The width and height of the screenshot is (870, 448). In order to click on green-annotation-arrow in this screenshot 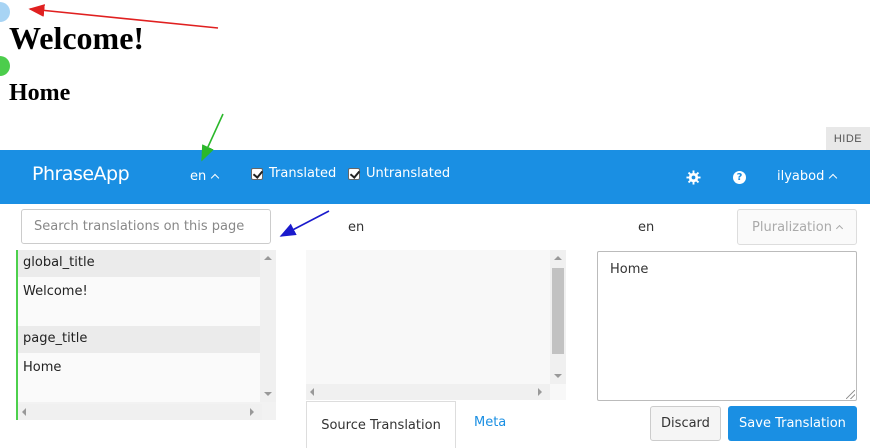, I will do `click(212, 137)`.